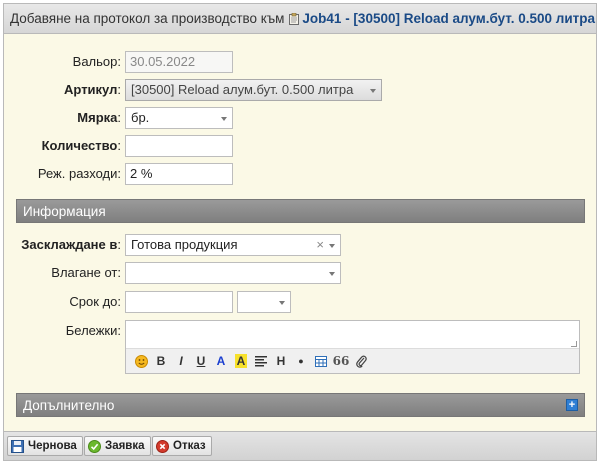 This screenshot has height=464, width=600. What do you see at coordinates (71, 244) in the screenshot?
I see `store-label: Засклаждане в:` at bounding box center [71, 244].